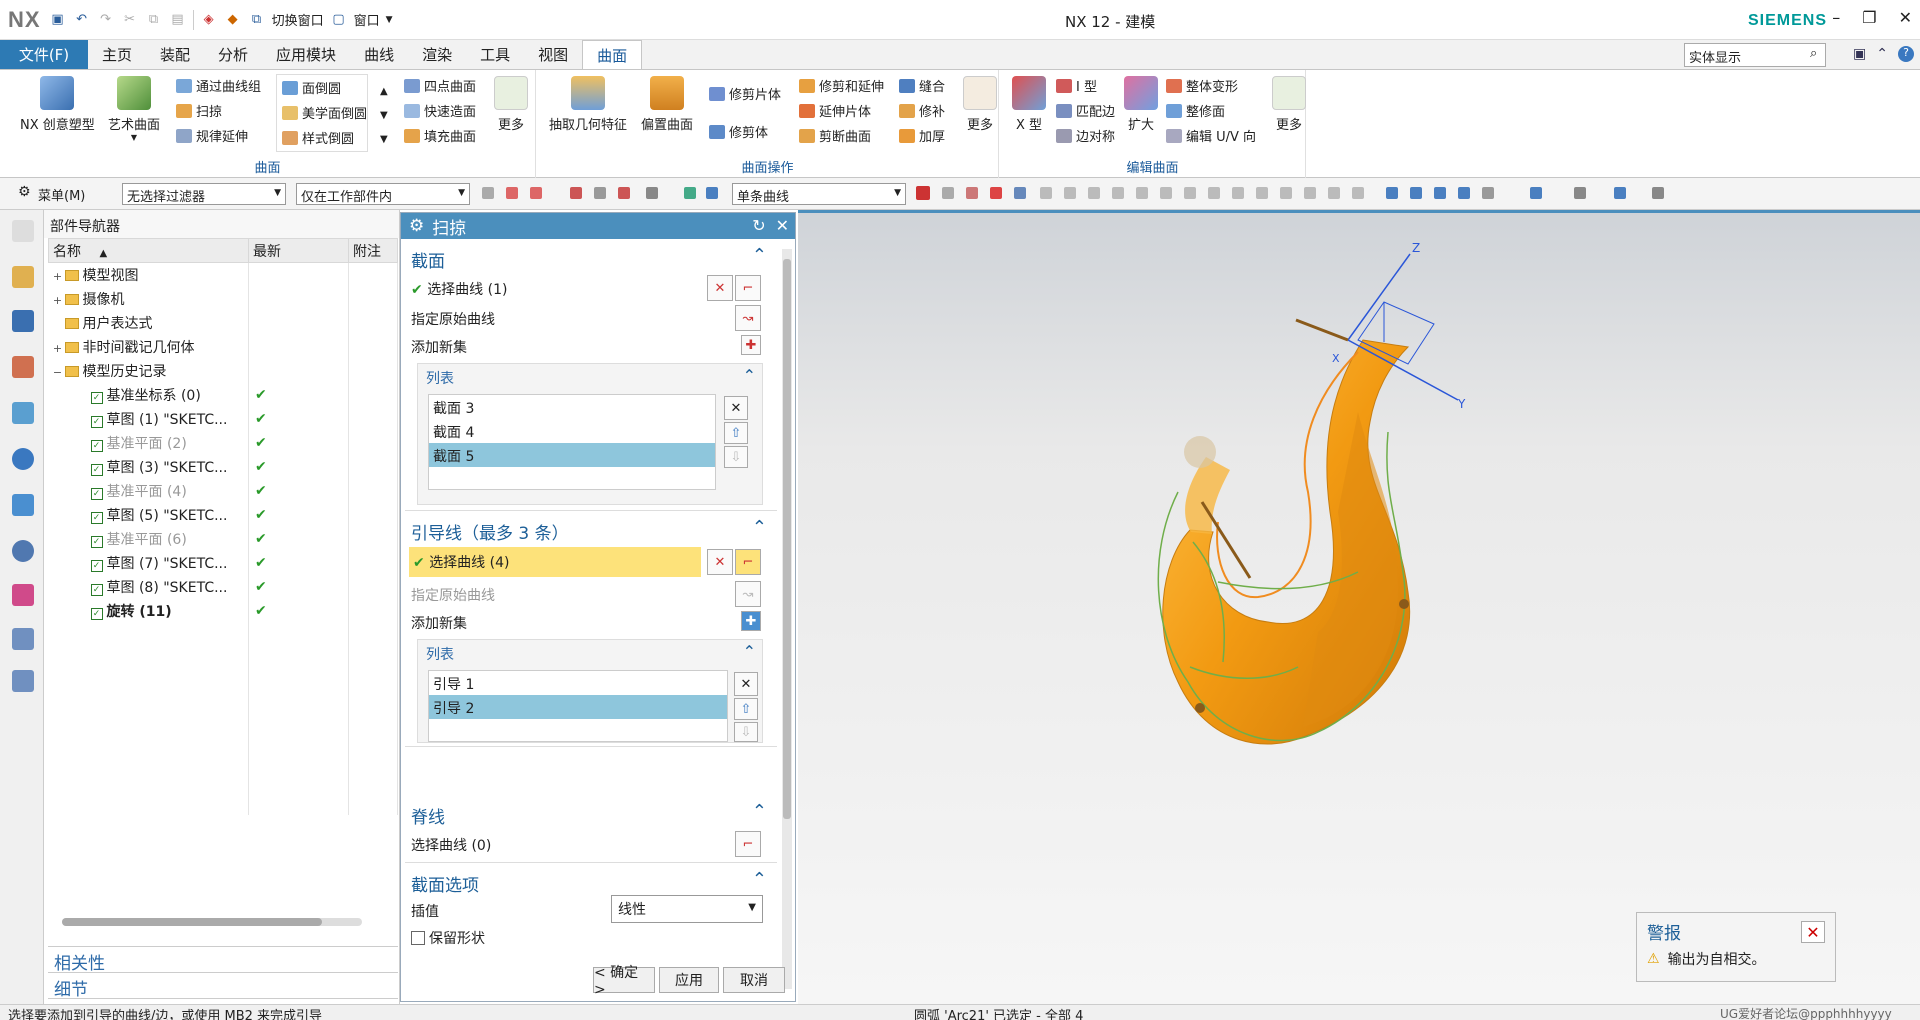 The image size is (1920, 1020). What do you see at coordinates (751, 621) in the screenshot?
I see `add-set-icon: ✚` at bounding box center [751, 621].